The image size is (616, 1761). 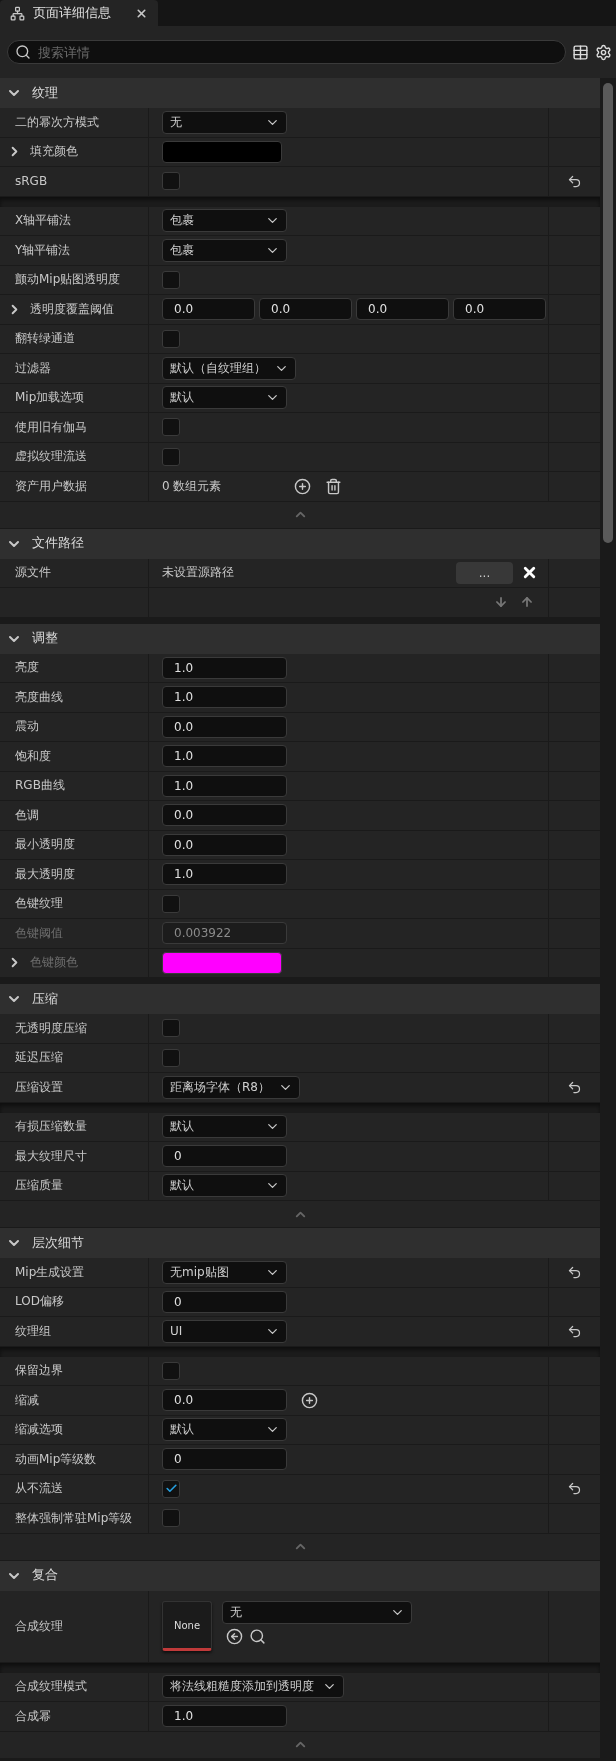 What do you see at coordinates (72, 309) in the screenshot?
I see `property-label: 透明度覆盖阈值` at bounding box center [72, 309].